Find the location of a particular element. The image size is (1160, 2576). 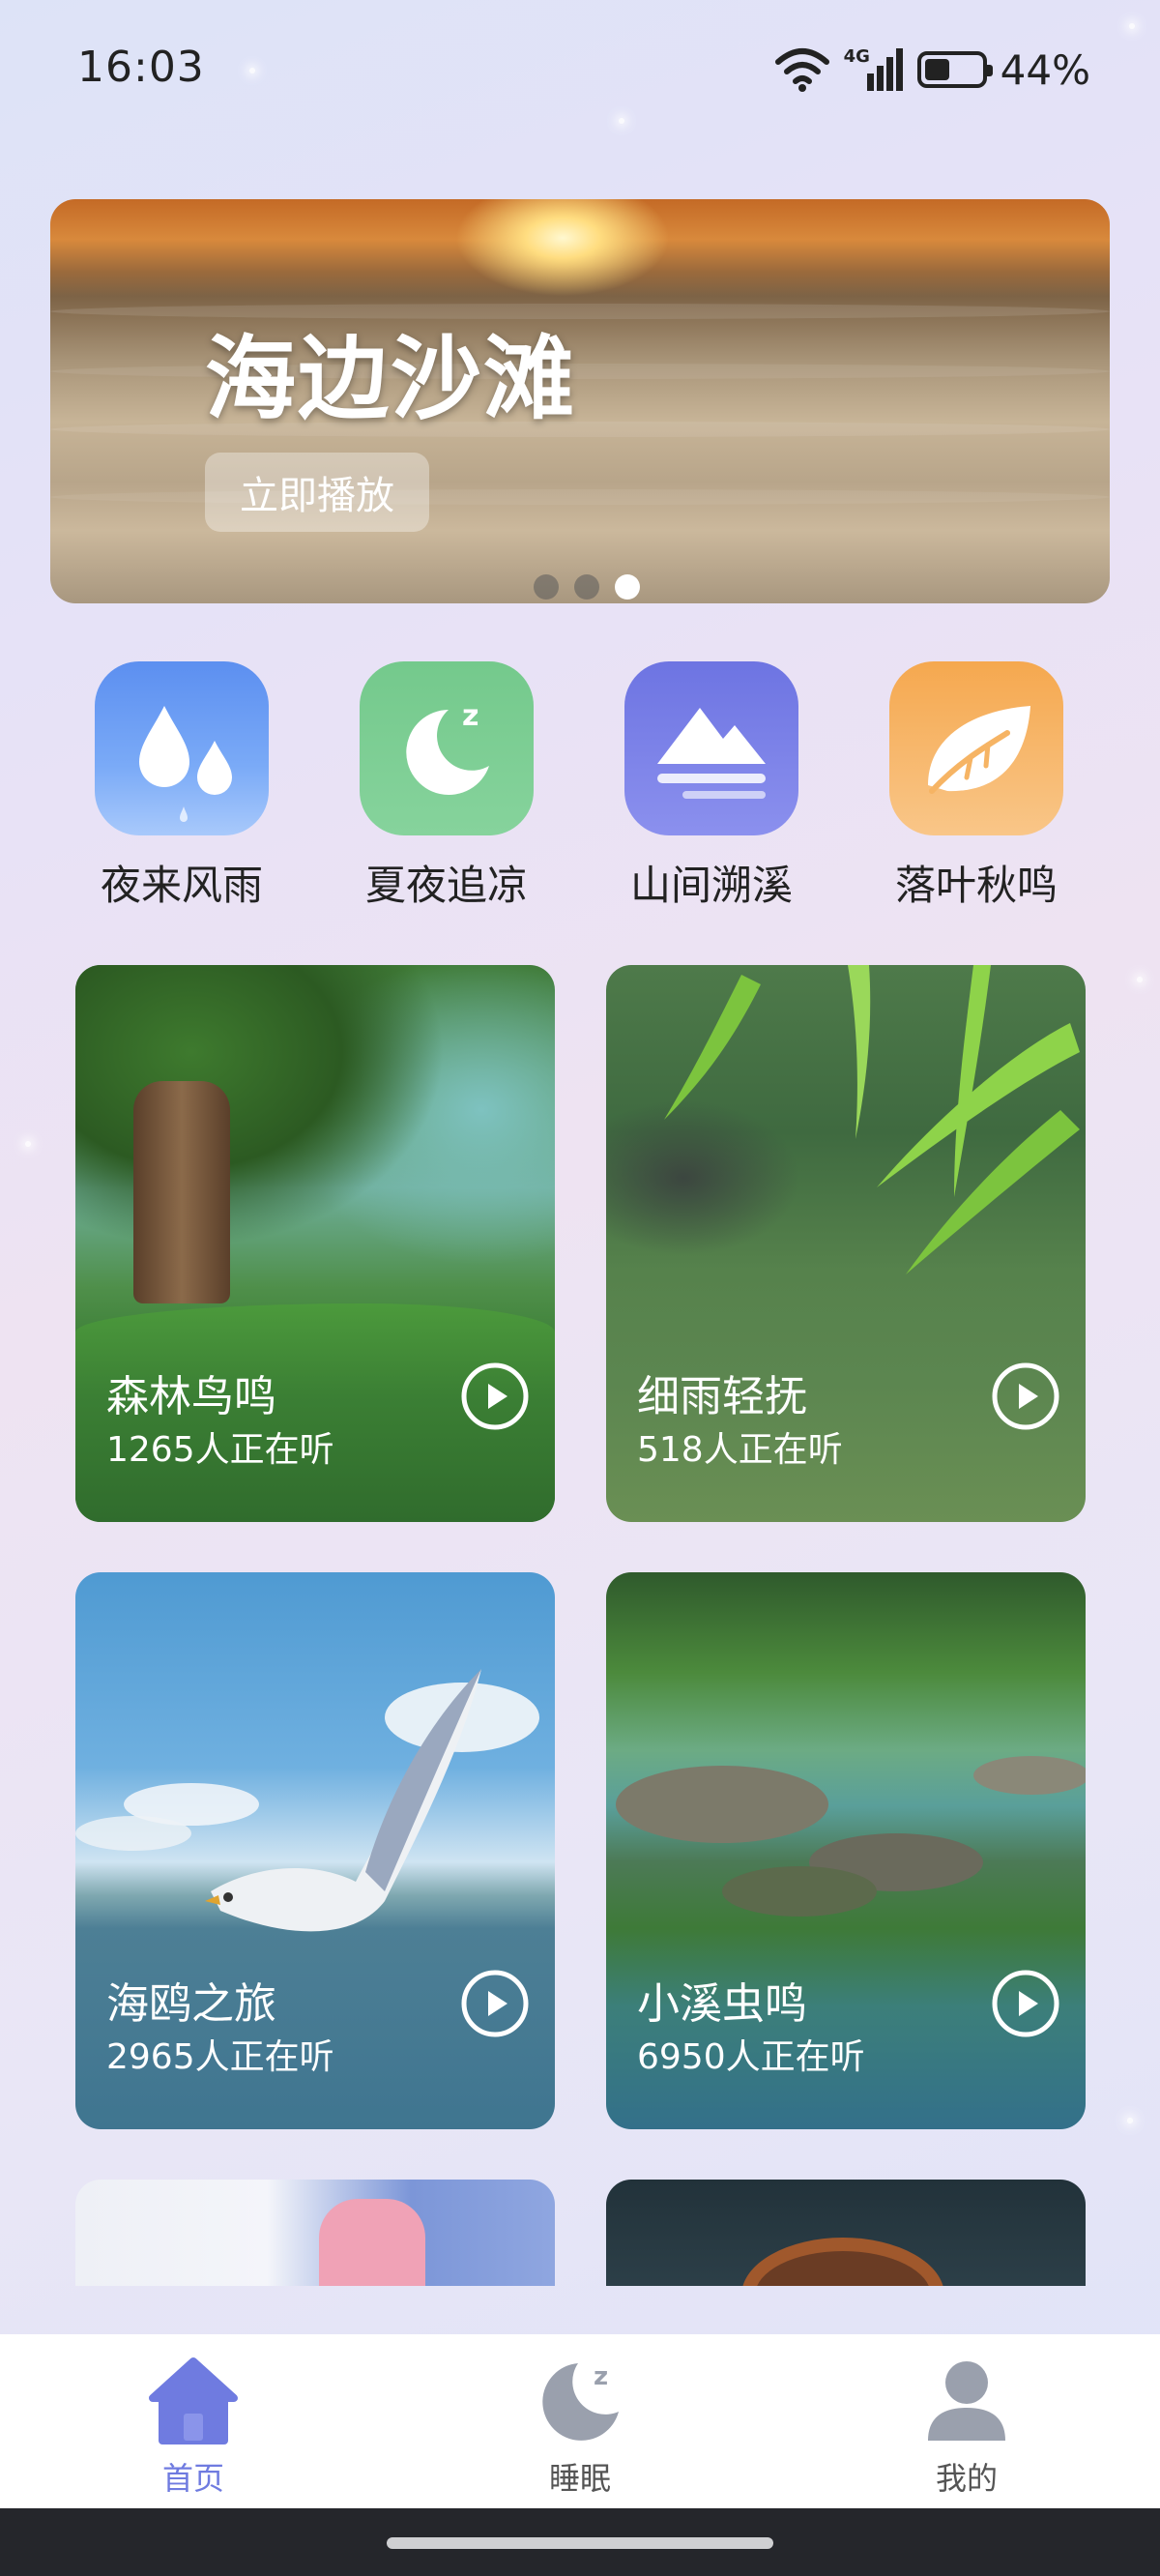

battery-level is located at coordinates (937, 69).